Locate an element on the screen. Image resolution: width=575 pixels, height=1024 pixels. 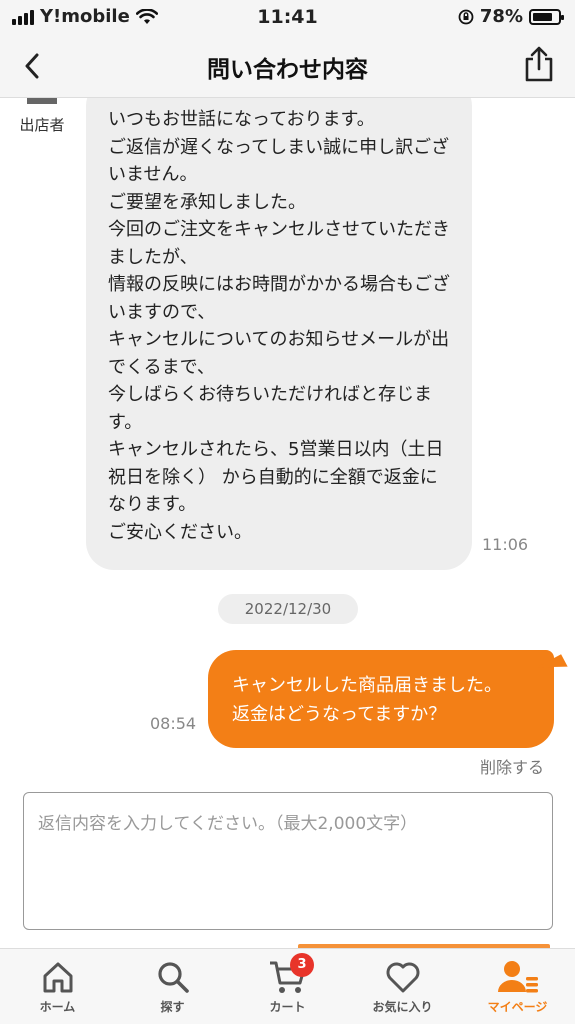
tab-favorites: お気に入り is located at coordinates (402, 986).